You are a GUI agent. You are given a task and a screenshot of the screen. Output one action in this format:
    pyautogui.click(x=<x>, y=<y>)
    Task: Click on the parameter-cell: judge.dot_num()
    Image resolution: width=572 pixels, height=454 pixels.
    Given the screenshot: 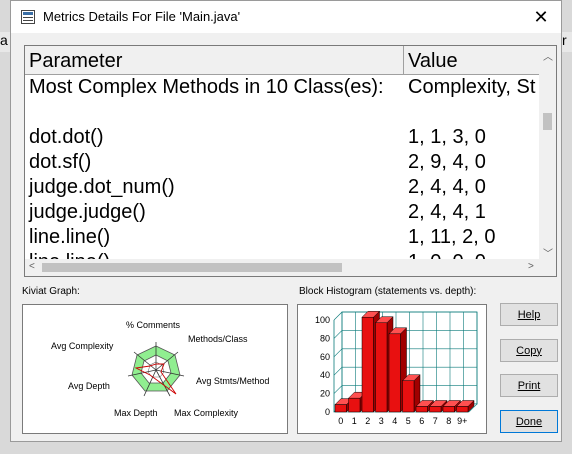 What is the action you would take?
    pyautogui.click(x=102, y=187)
    